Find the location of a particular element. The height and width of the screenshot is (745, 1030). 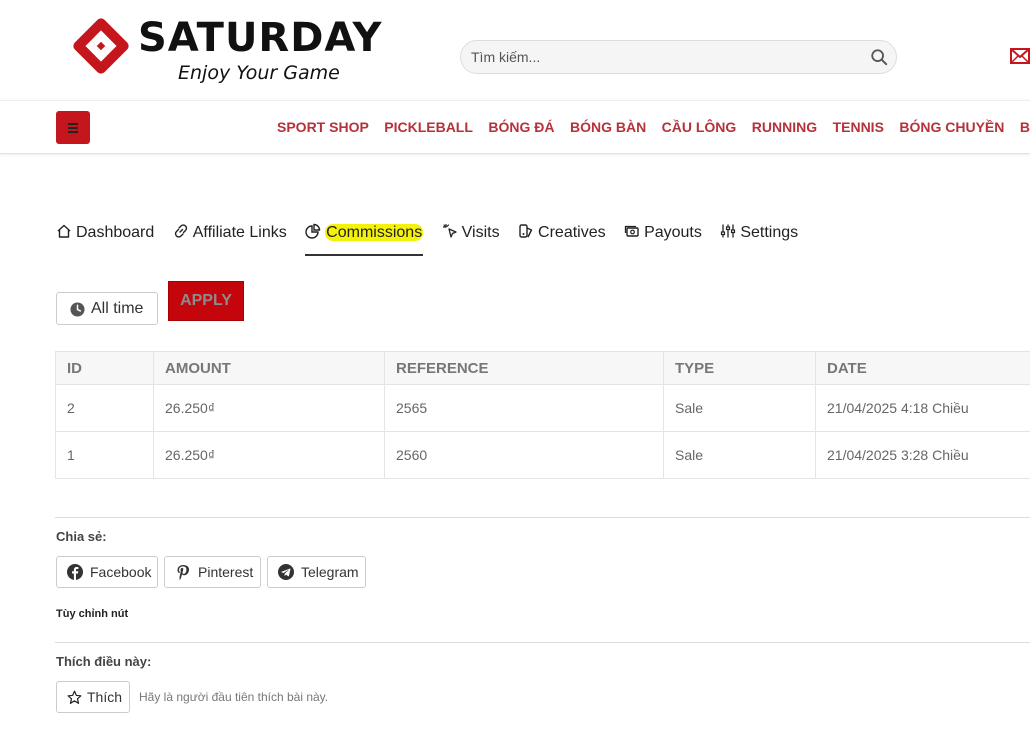

tab-visits: Visits is located at coordinates (471, 239).